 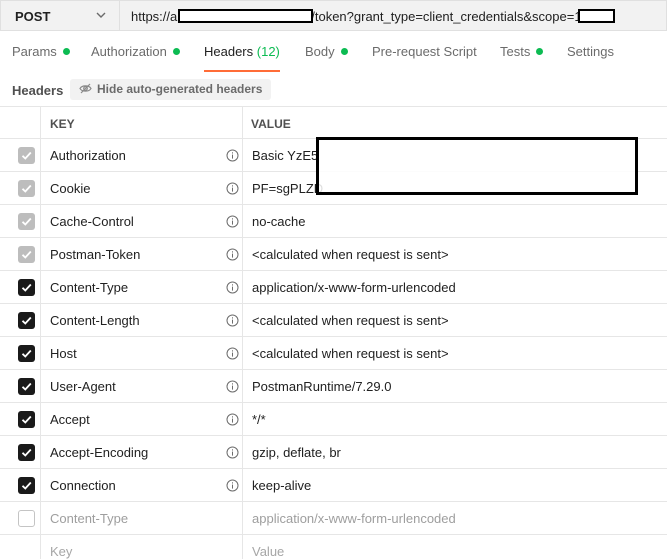 I want to click on hide-auto-generated-label: Hide auto-generated headers, so click(x=180, y=89).